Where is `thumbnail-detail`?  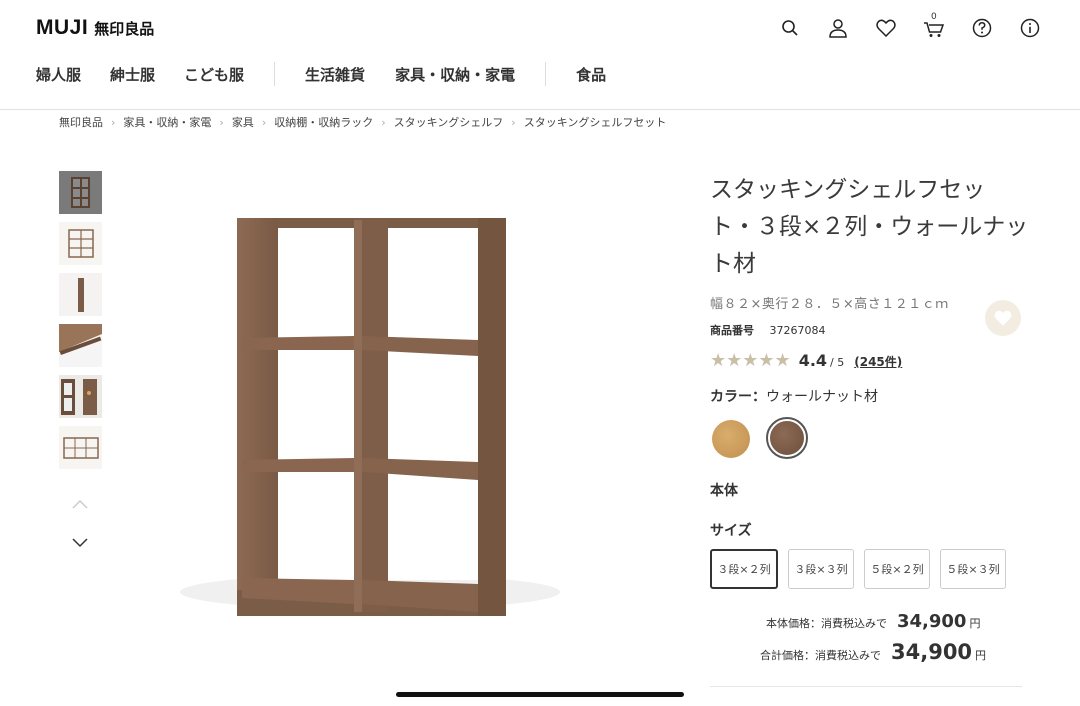
thumbnail-detail is located at coordinates (80, 345).